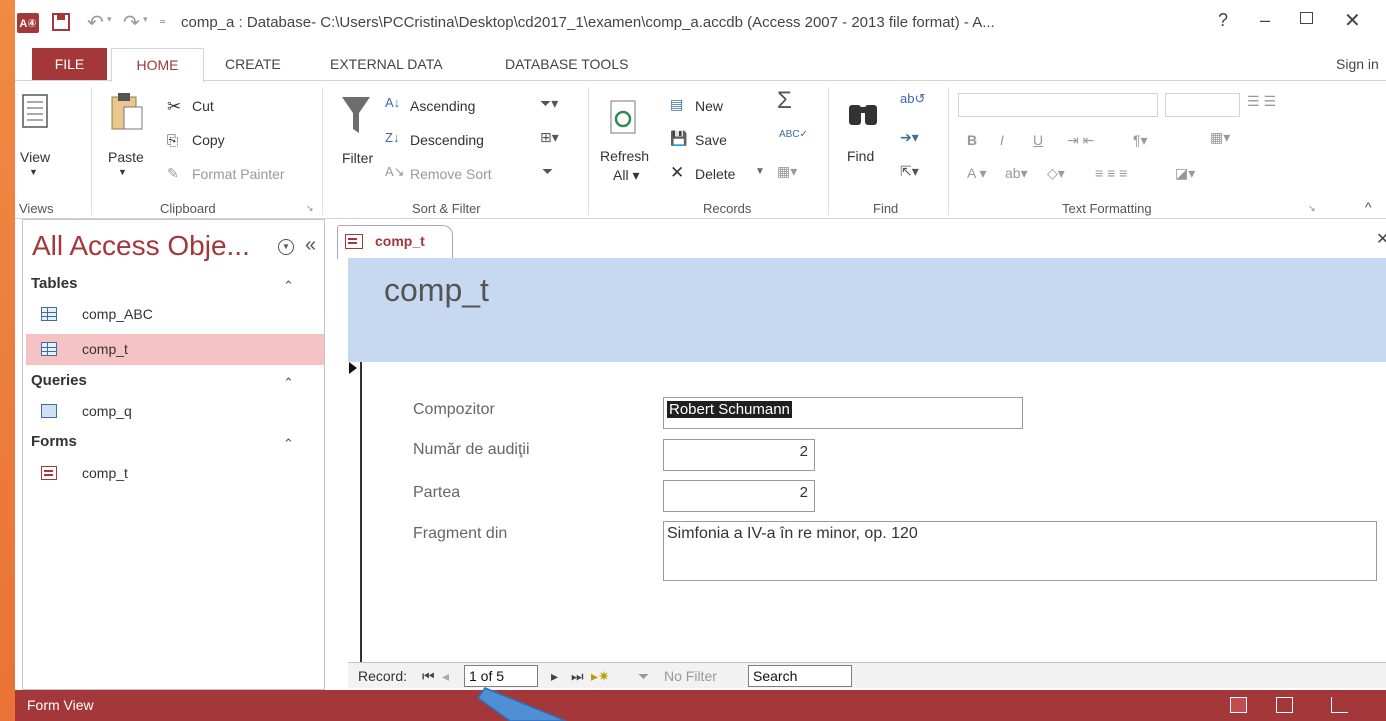  Describe the element at coordinates (1238, 705) in the screenshot. I see `form-view-icon` at that location.